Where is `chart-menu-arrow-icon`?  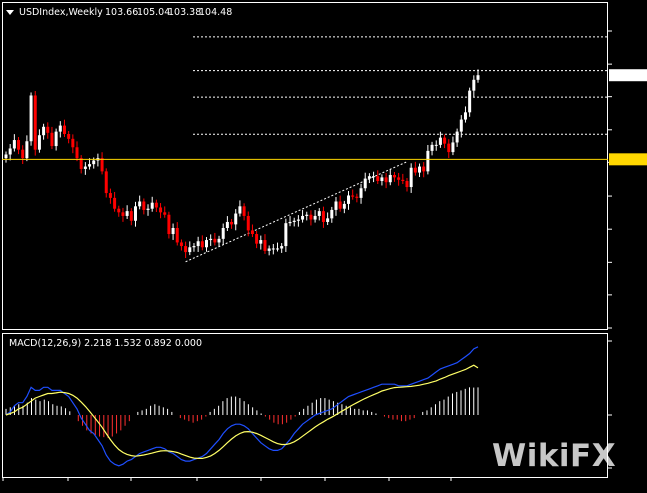 chart-menu-arrow-icon is located at coordinates (10, 12).